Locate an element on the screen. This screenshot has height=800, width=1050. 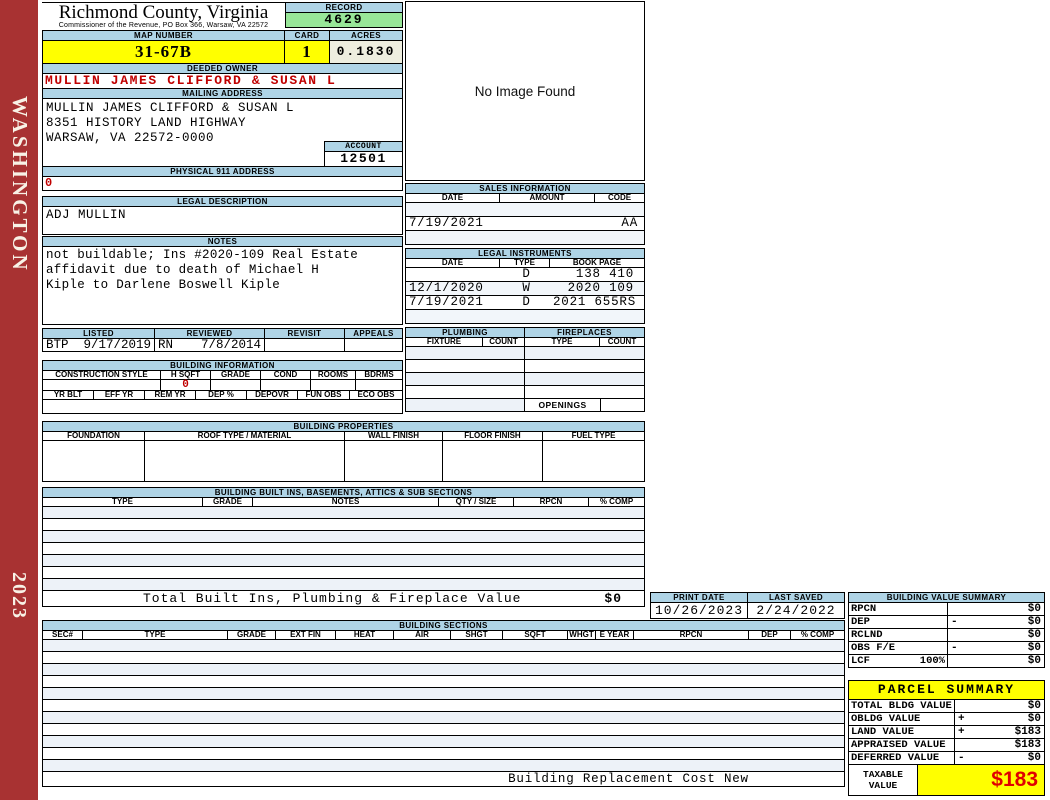
wall-finish-value is located at coordinates (393, 461).